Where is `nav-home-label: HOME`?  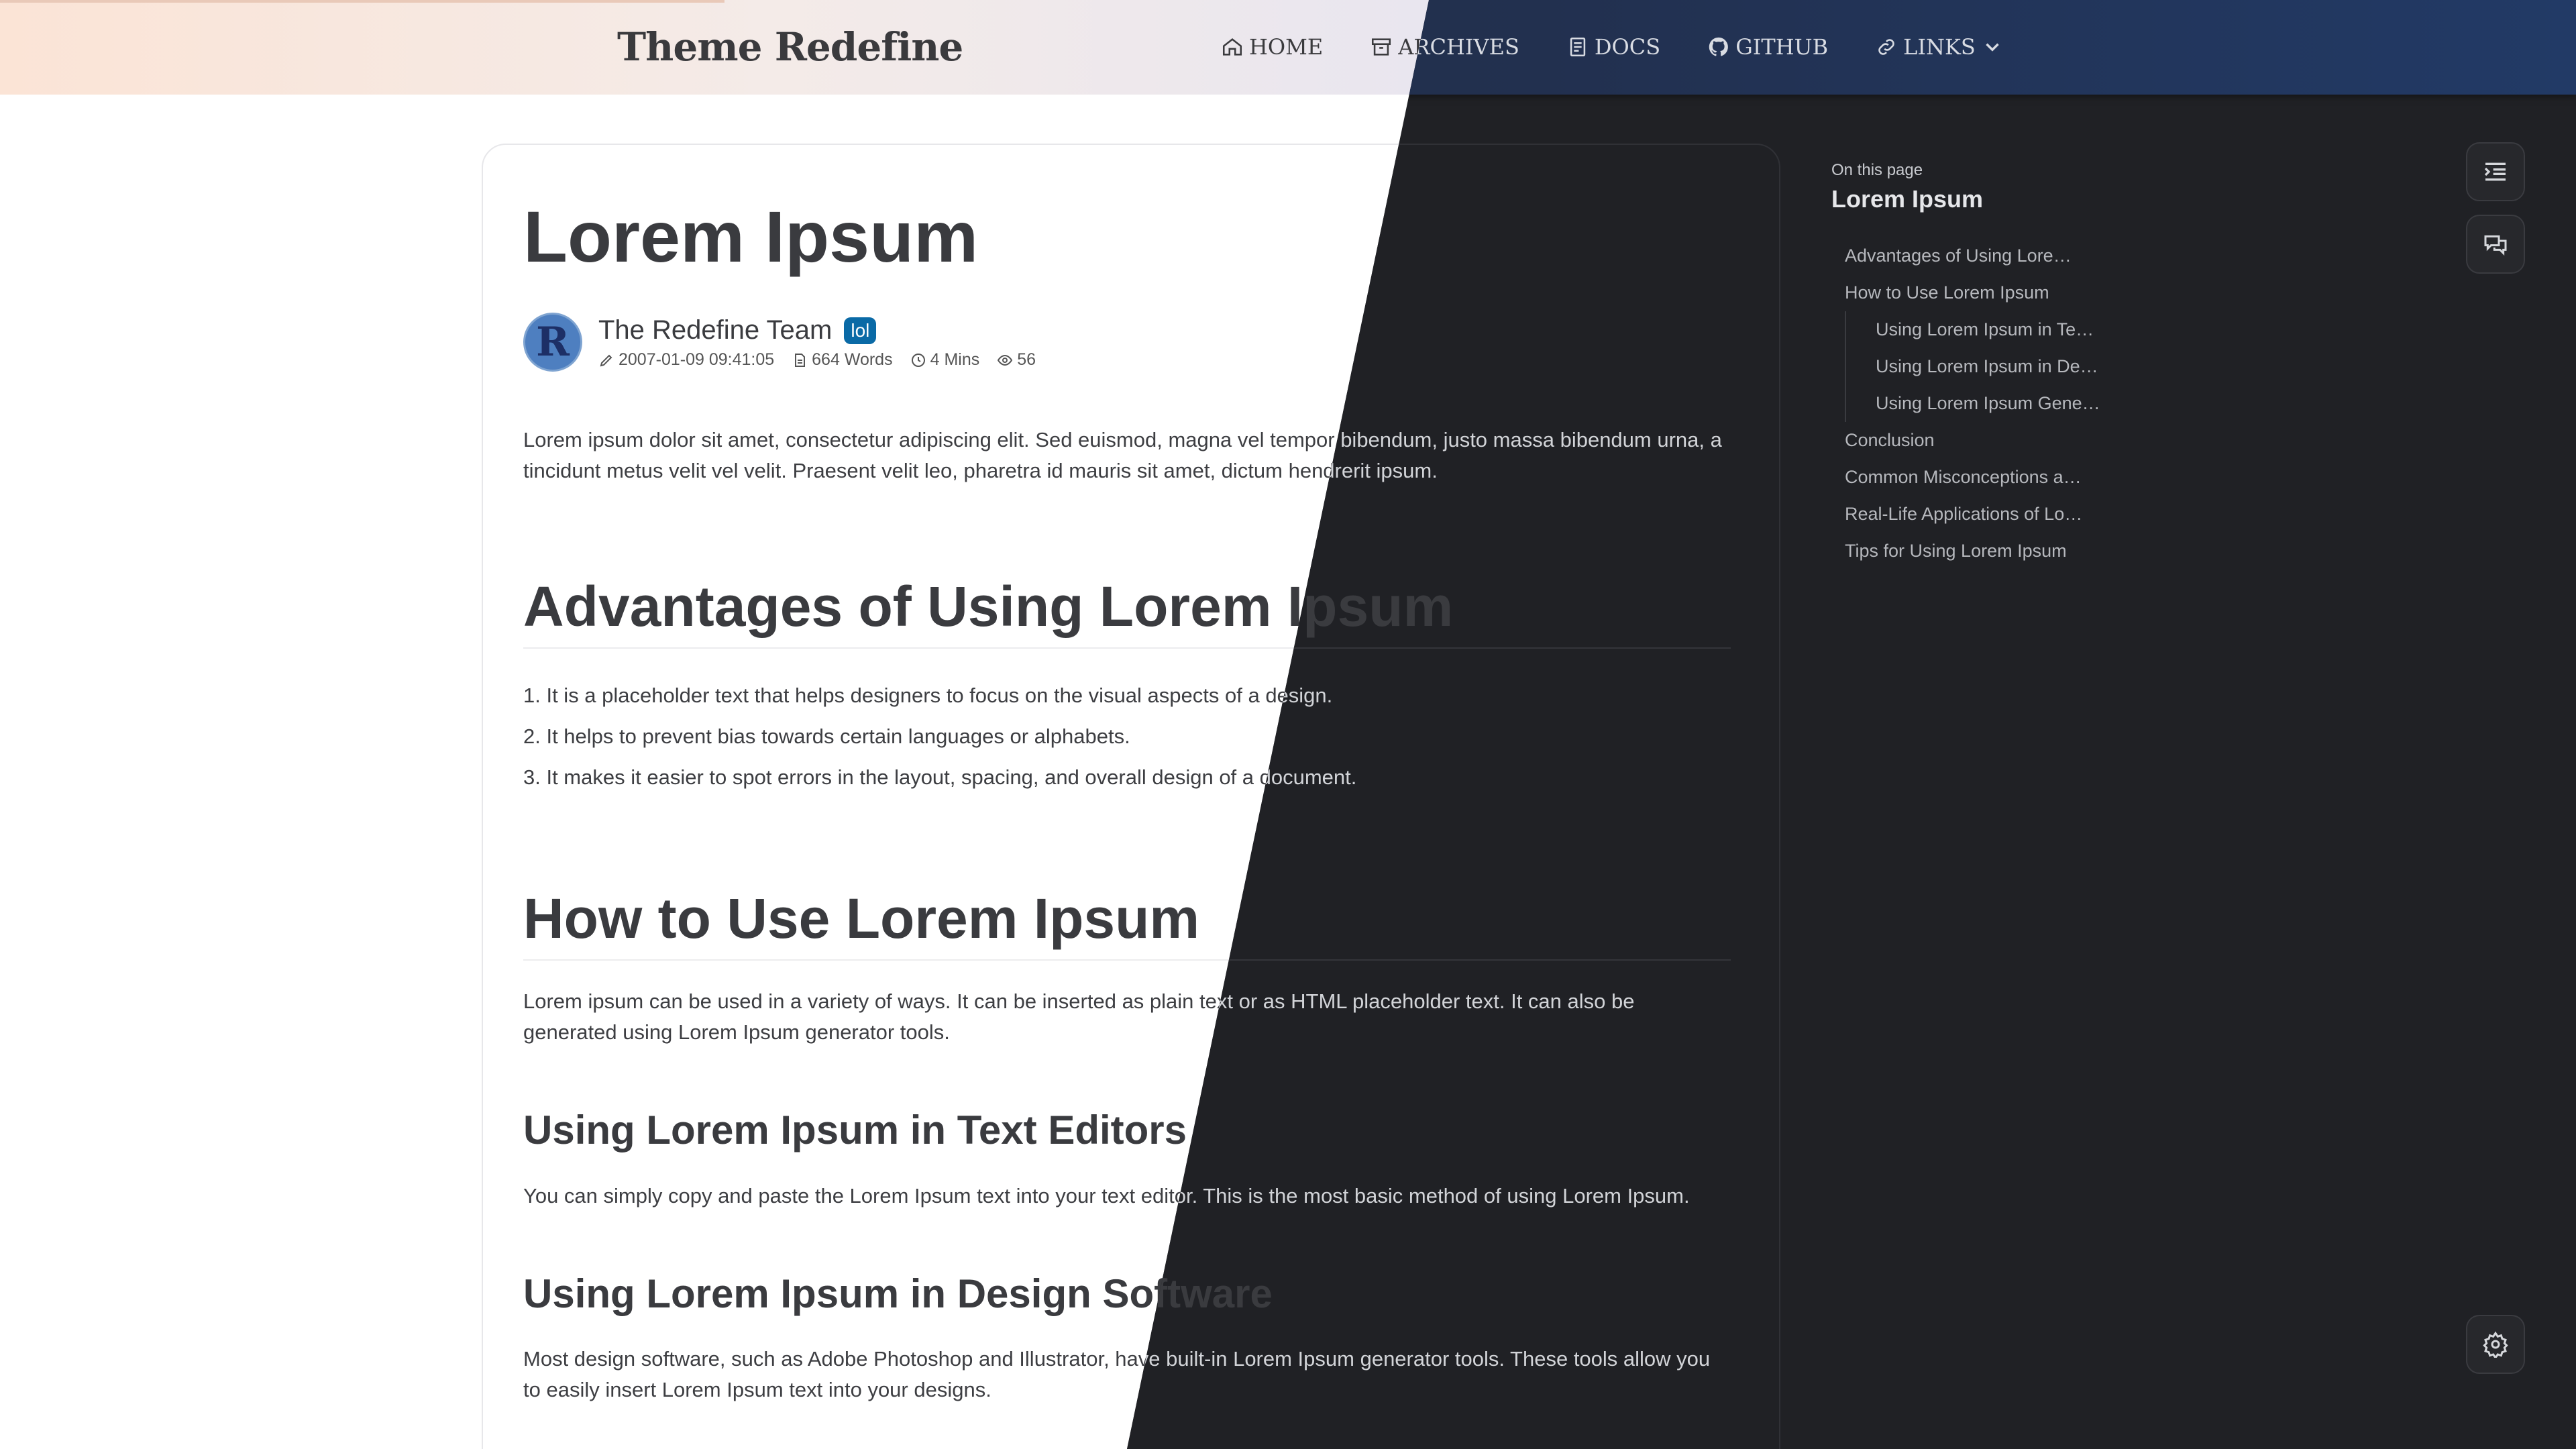
nav-home-label: HOME is located at coordinates (1286, 47).